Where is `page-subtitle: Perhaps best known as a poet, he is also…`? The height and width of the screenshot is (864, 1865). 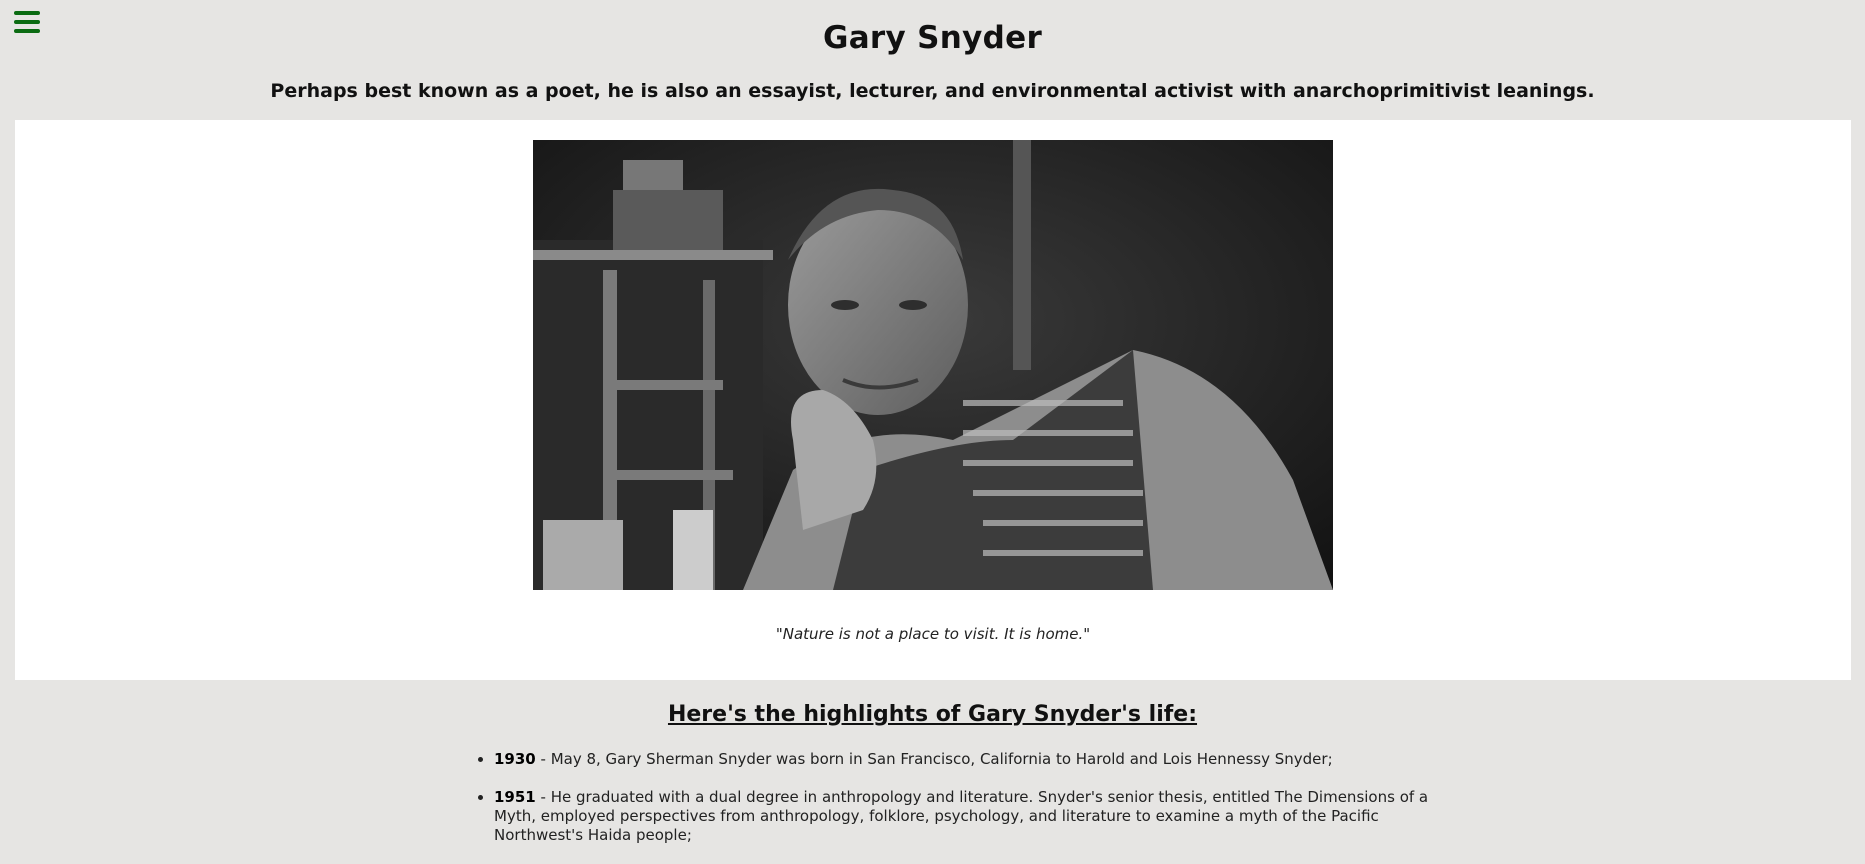 page-subtitle: Perhaps best known as a poet, he is also… is located at coordinates (932, 91).